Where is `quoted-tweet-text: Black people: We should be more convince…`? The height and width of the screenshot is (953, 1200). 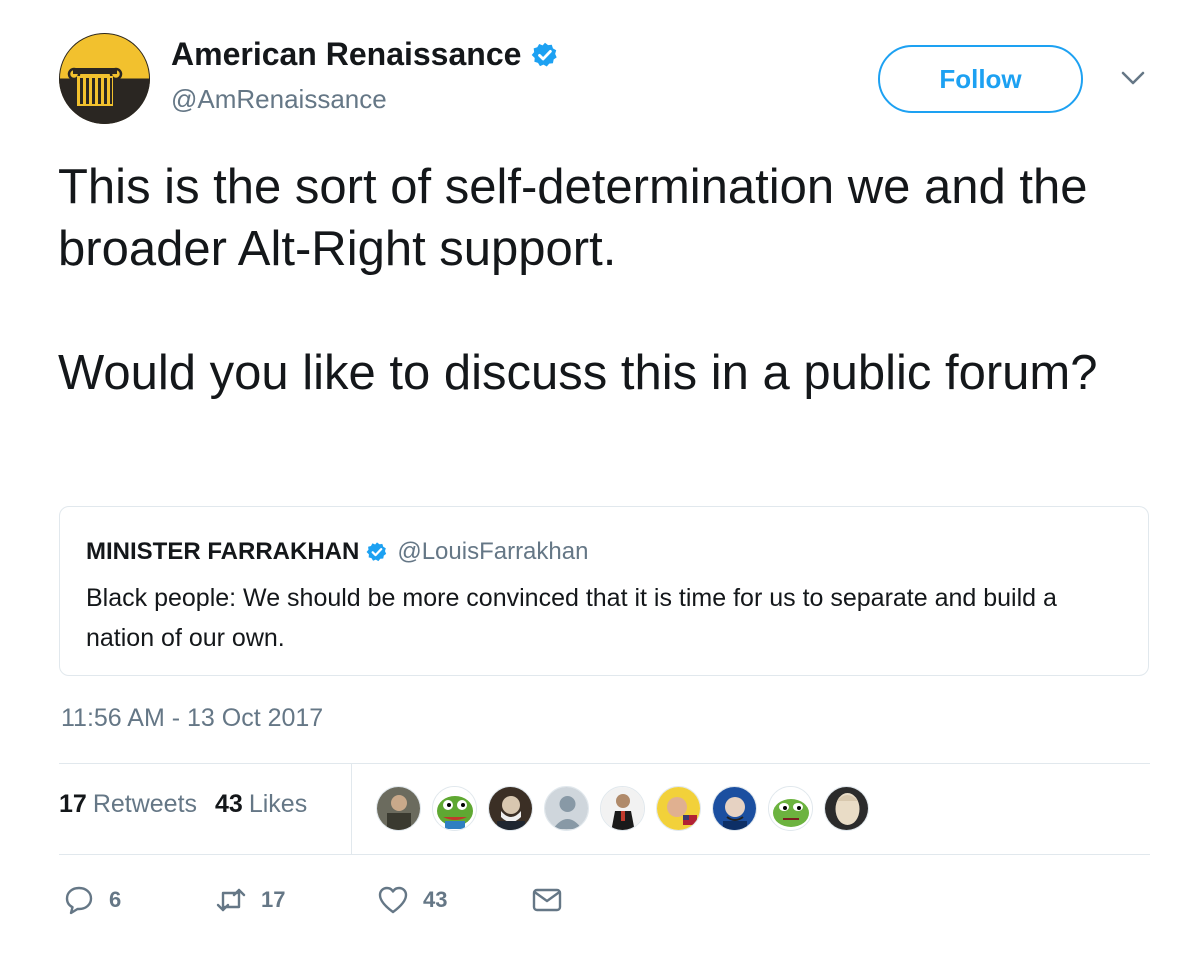 quoted-tweet-text: Black people: We should be more convince… is located at coordinates (571, 618).